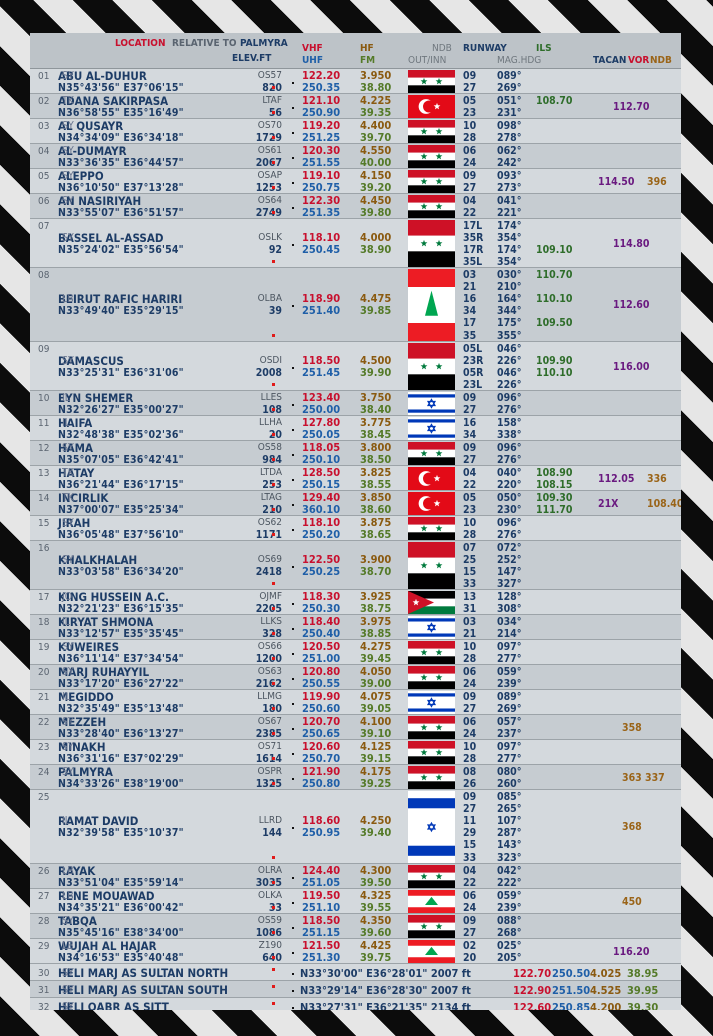  Describe the element at coordinates (269, 200) in the screenshot. I see `icao-code: OS64` at that location.